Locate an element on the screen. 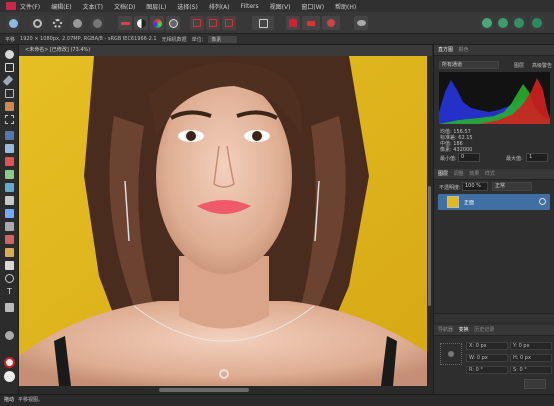  menu-select: 选择(S) is located at coordinates (187, 6).